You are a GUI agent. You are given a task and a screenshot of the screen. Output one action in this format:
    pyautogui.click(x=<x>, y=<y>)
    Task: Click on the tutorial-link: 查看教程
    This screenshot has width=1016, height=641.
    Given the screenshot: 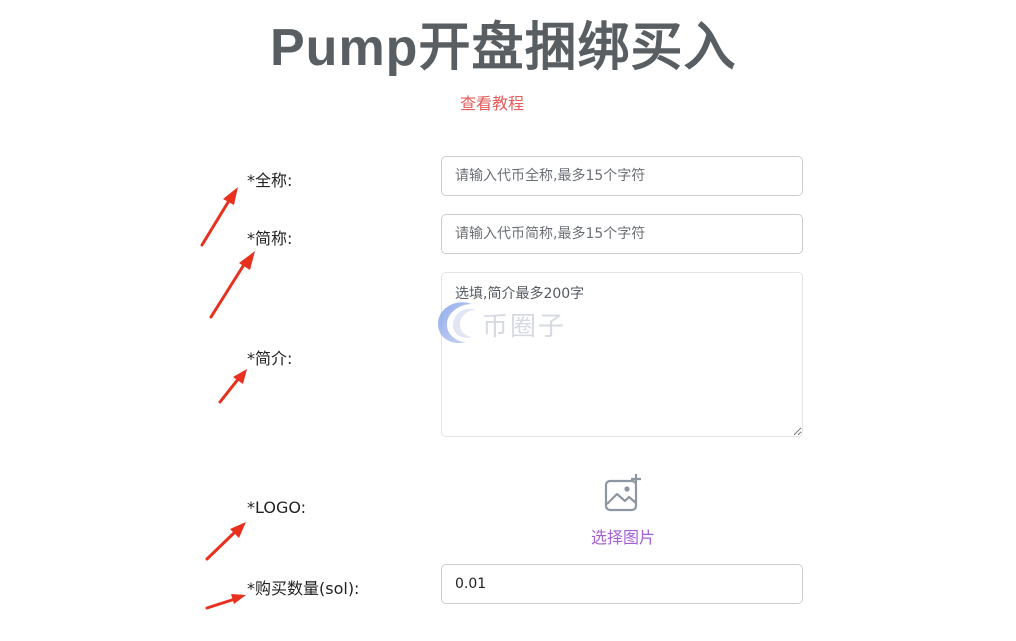 What is the action you would take?
    pyautogui.click(x=492, y=102)
    